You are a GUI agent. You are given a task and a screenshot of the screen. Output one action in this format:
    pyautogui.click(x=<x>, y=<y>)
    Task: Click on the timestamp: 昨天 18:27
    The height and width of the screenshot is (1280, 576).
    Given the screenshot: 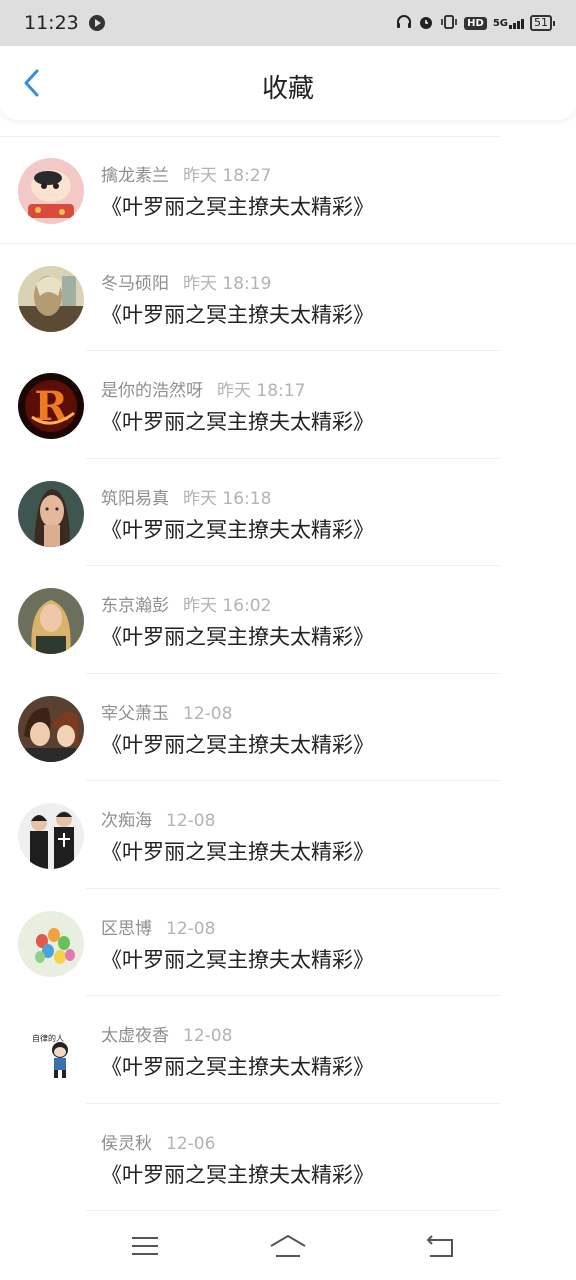 What is the action you would take?
    pyautogui.click(x=227, y=176)
    